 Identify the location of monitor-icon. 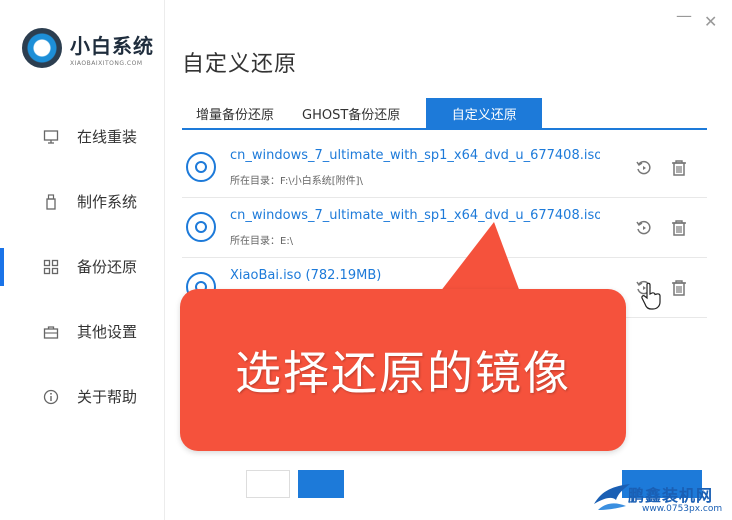
(51, 137).